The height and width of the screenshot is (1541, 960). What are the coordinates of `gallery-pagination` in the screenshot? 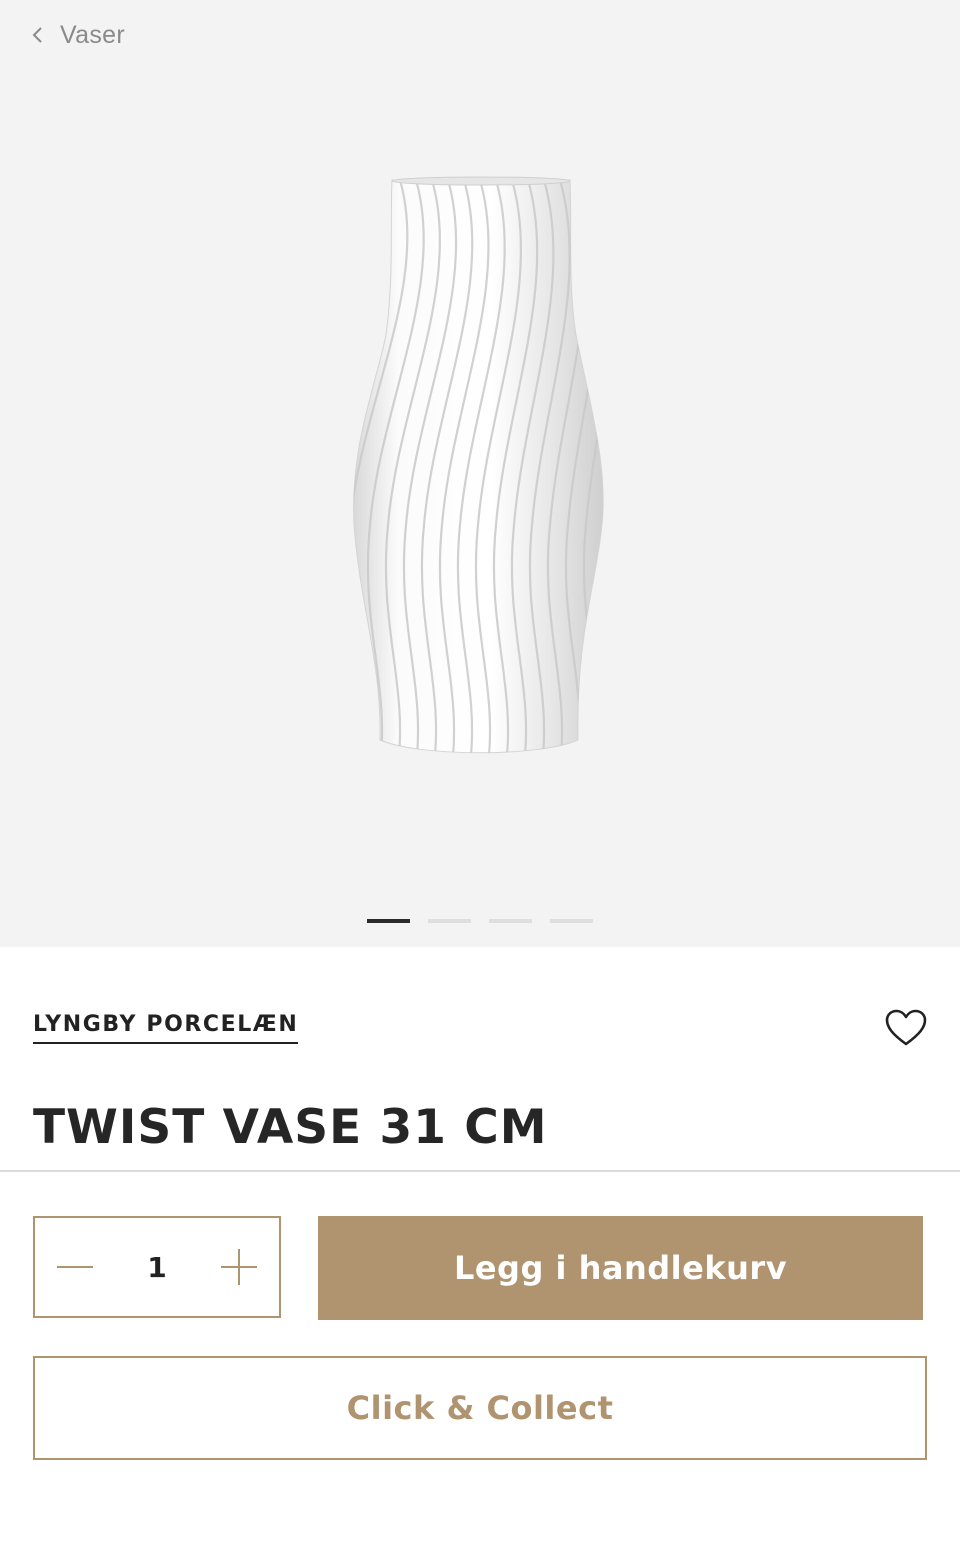 It's located at (480, 921).